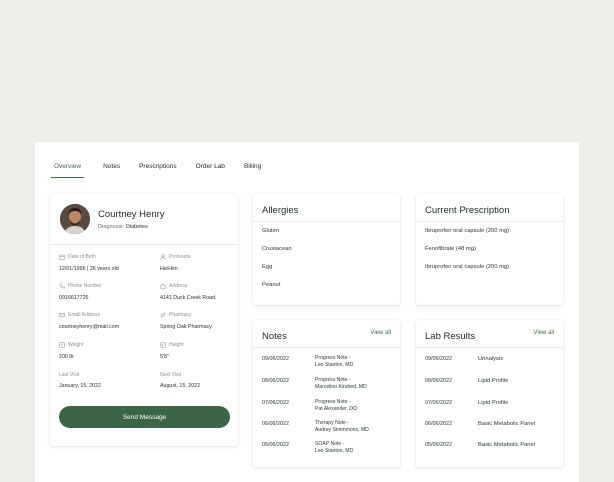 Image resolution: width=614 pixels, height=482 pixels. What do you see at coordinates (173, 286) in the screenshot?
I see `address-label: Address` at bounding box center [173, 286].